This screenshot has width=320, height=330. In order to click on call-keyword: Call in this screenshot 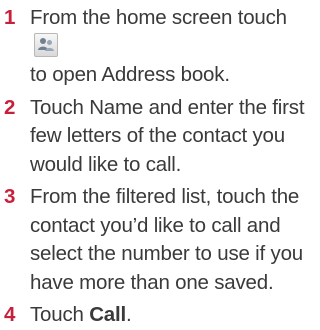, I will do `click(107, 314)`.